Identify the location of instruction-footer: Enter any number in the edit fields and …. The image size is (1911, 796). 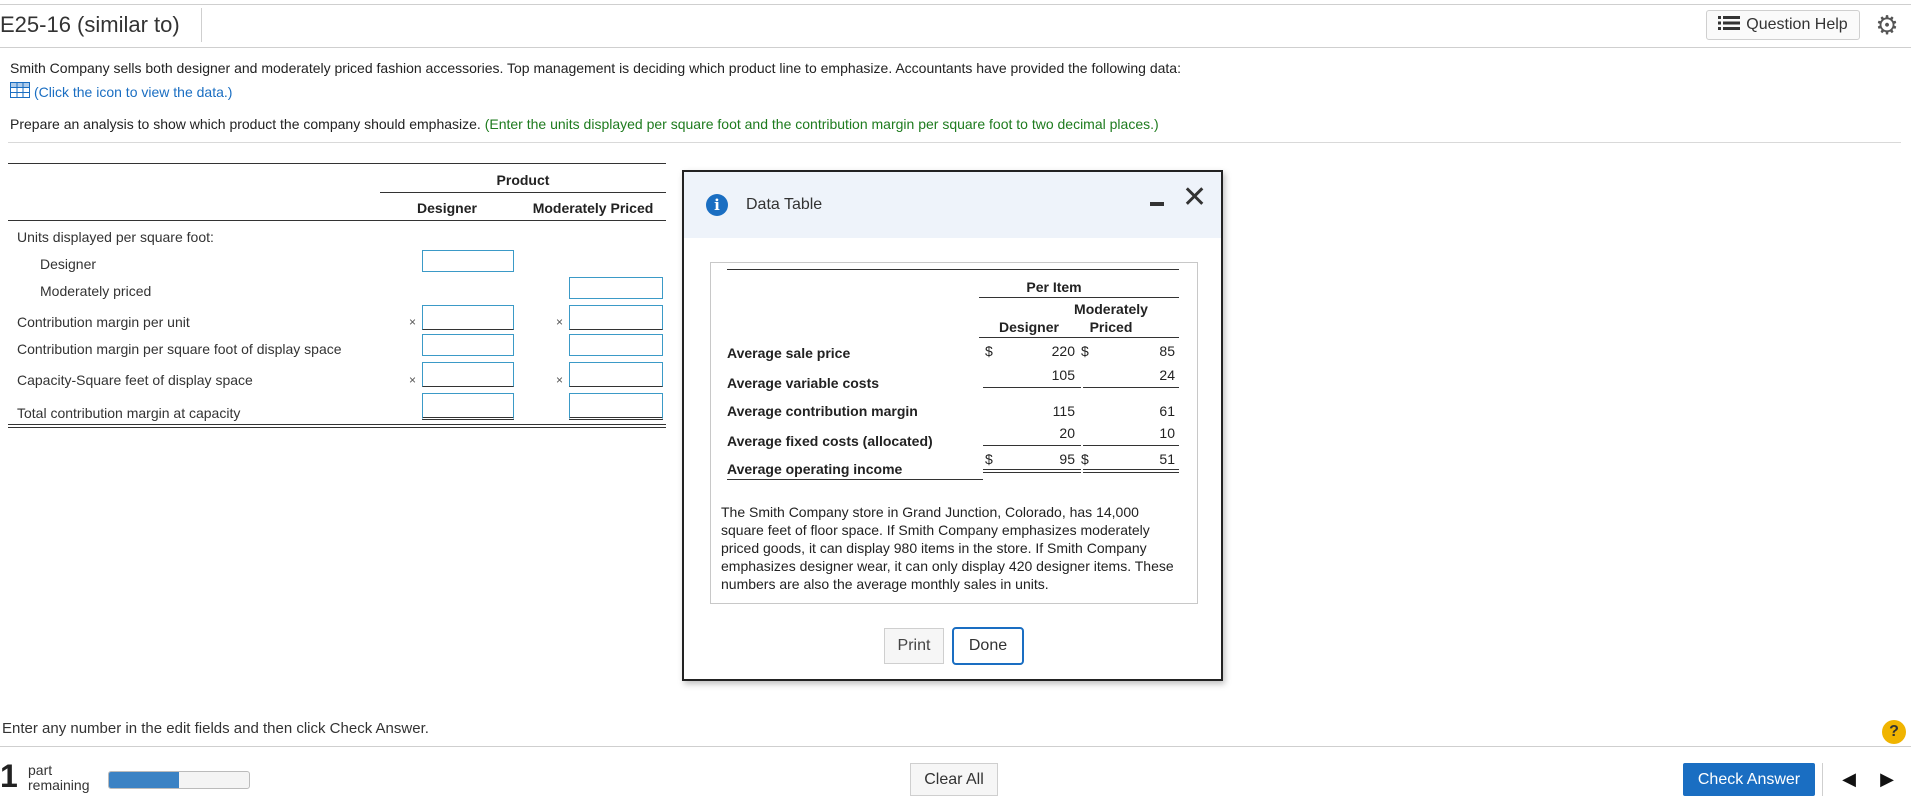
(215, 728).